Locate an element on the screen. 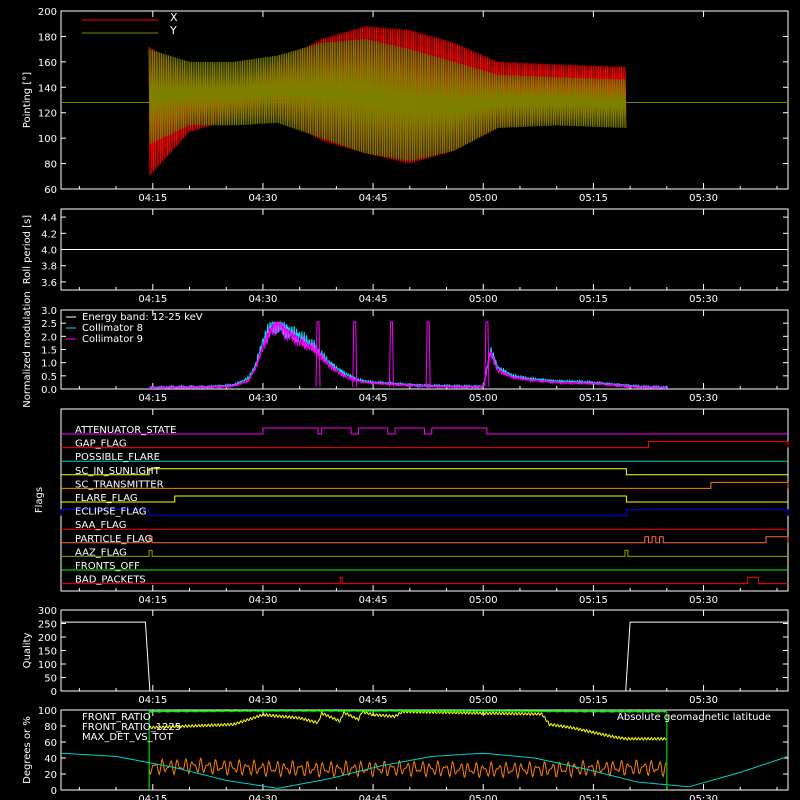  pointing-panel-ytick-label: 160 is located at coordinates (47, 63).